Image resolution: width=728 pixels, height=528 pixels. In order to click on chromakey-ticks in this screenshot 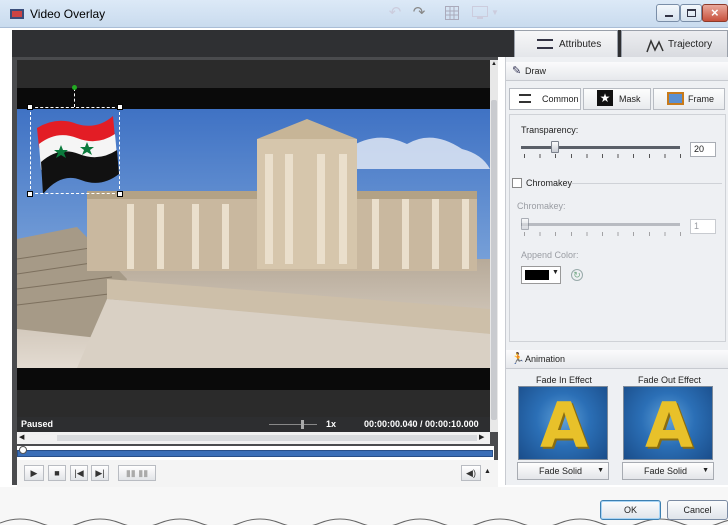, I will do `click(602, 234)`.